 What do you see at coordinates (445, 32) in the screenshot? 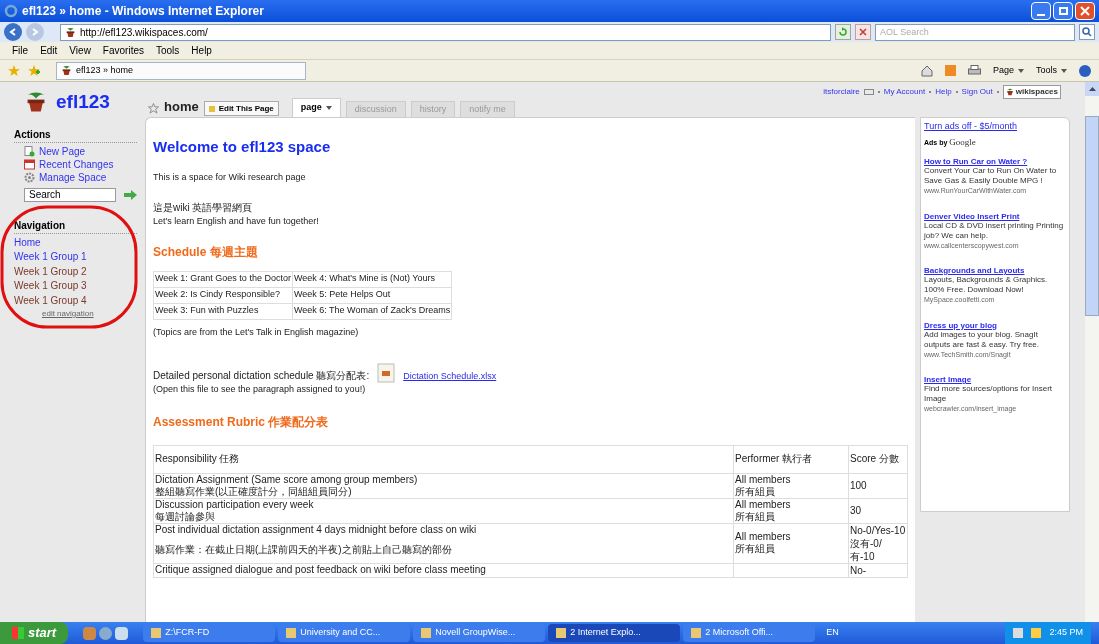
I see `address-field: http://efl123.wikispaces.com/` at bounding box center [445, 32].